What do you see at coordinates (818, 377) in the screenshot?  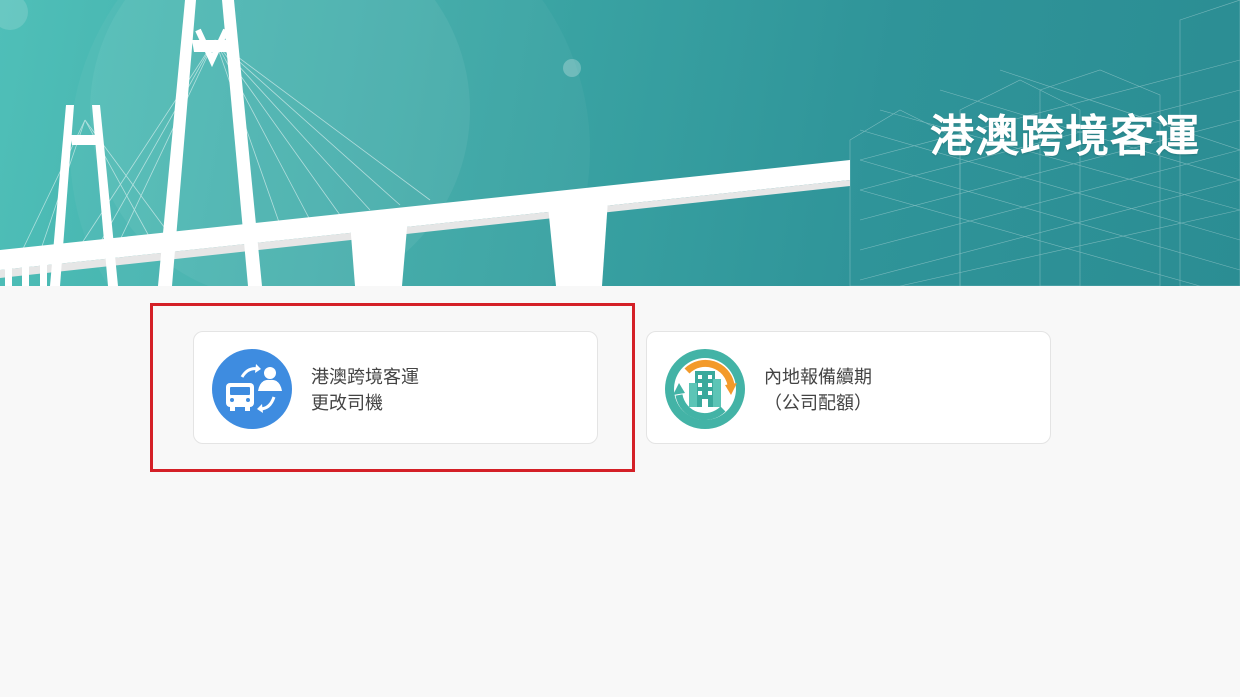 I see `card-title: 內地報備續期` at bounding box center [818, 377].